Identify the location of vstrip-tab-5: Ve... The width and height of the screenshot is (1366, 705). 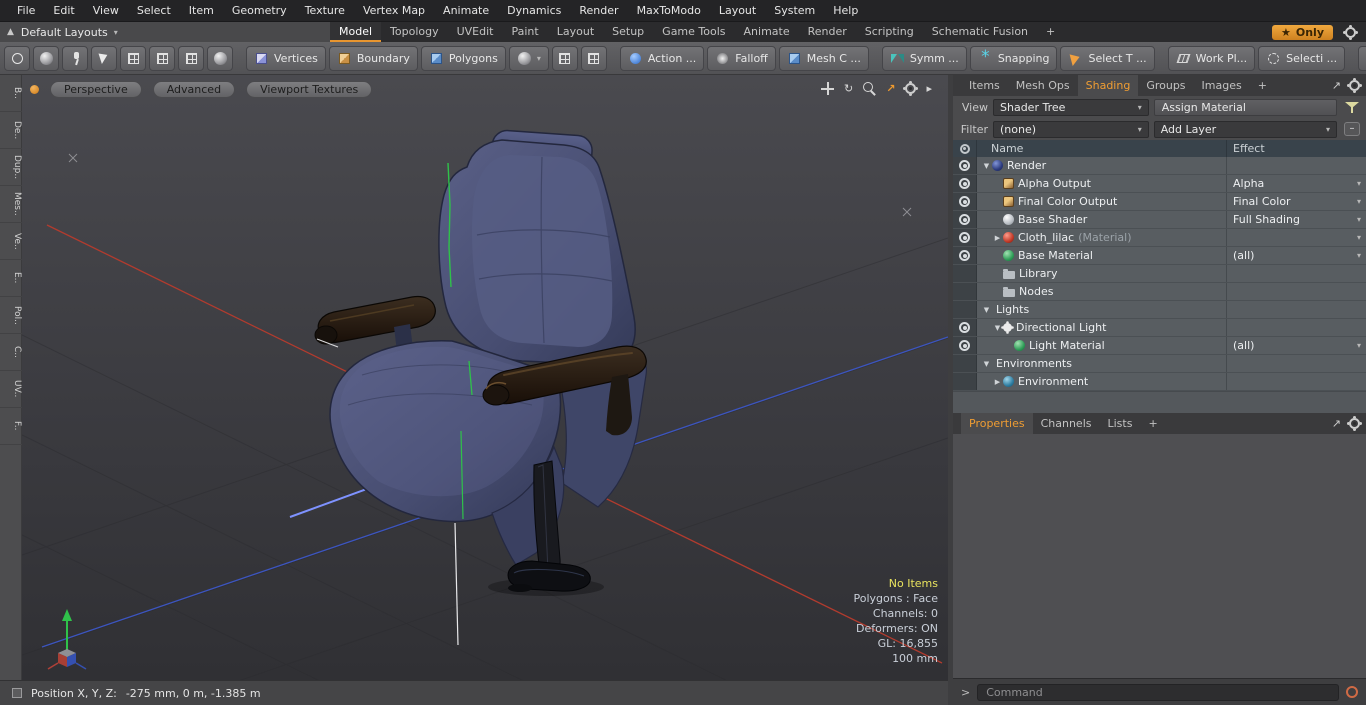
(11, 241).